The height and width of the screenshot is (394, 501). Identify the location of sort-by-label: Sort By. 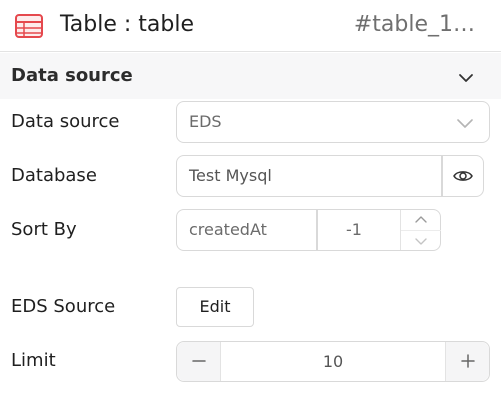
(44, 229).